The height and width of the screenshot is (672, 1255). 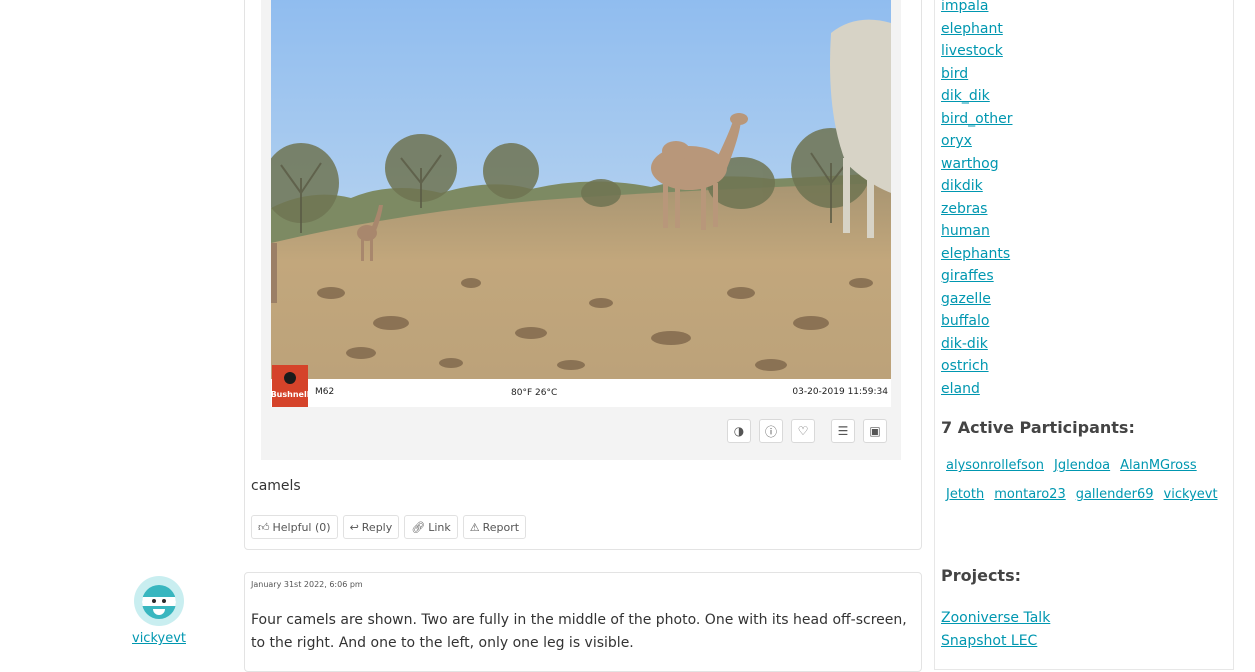 What do you see at coordinates (771, 431) in the screenshot?
I see `info-icon: ⓘ` at bounding box center [771, 431].